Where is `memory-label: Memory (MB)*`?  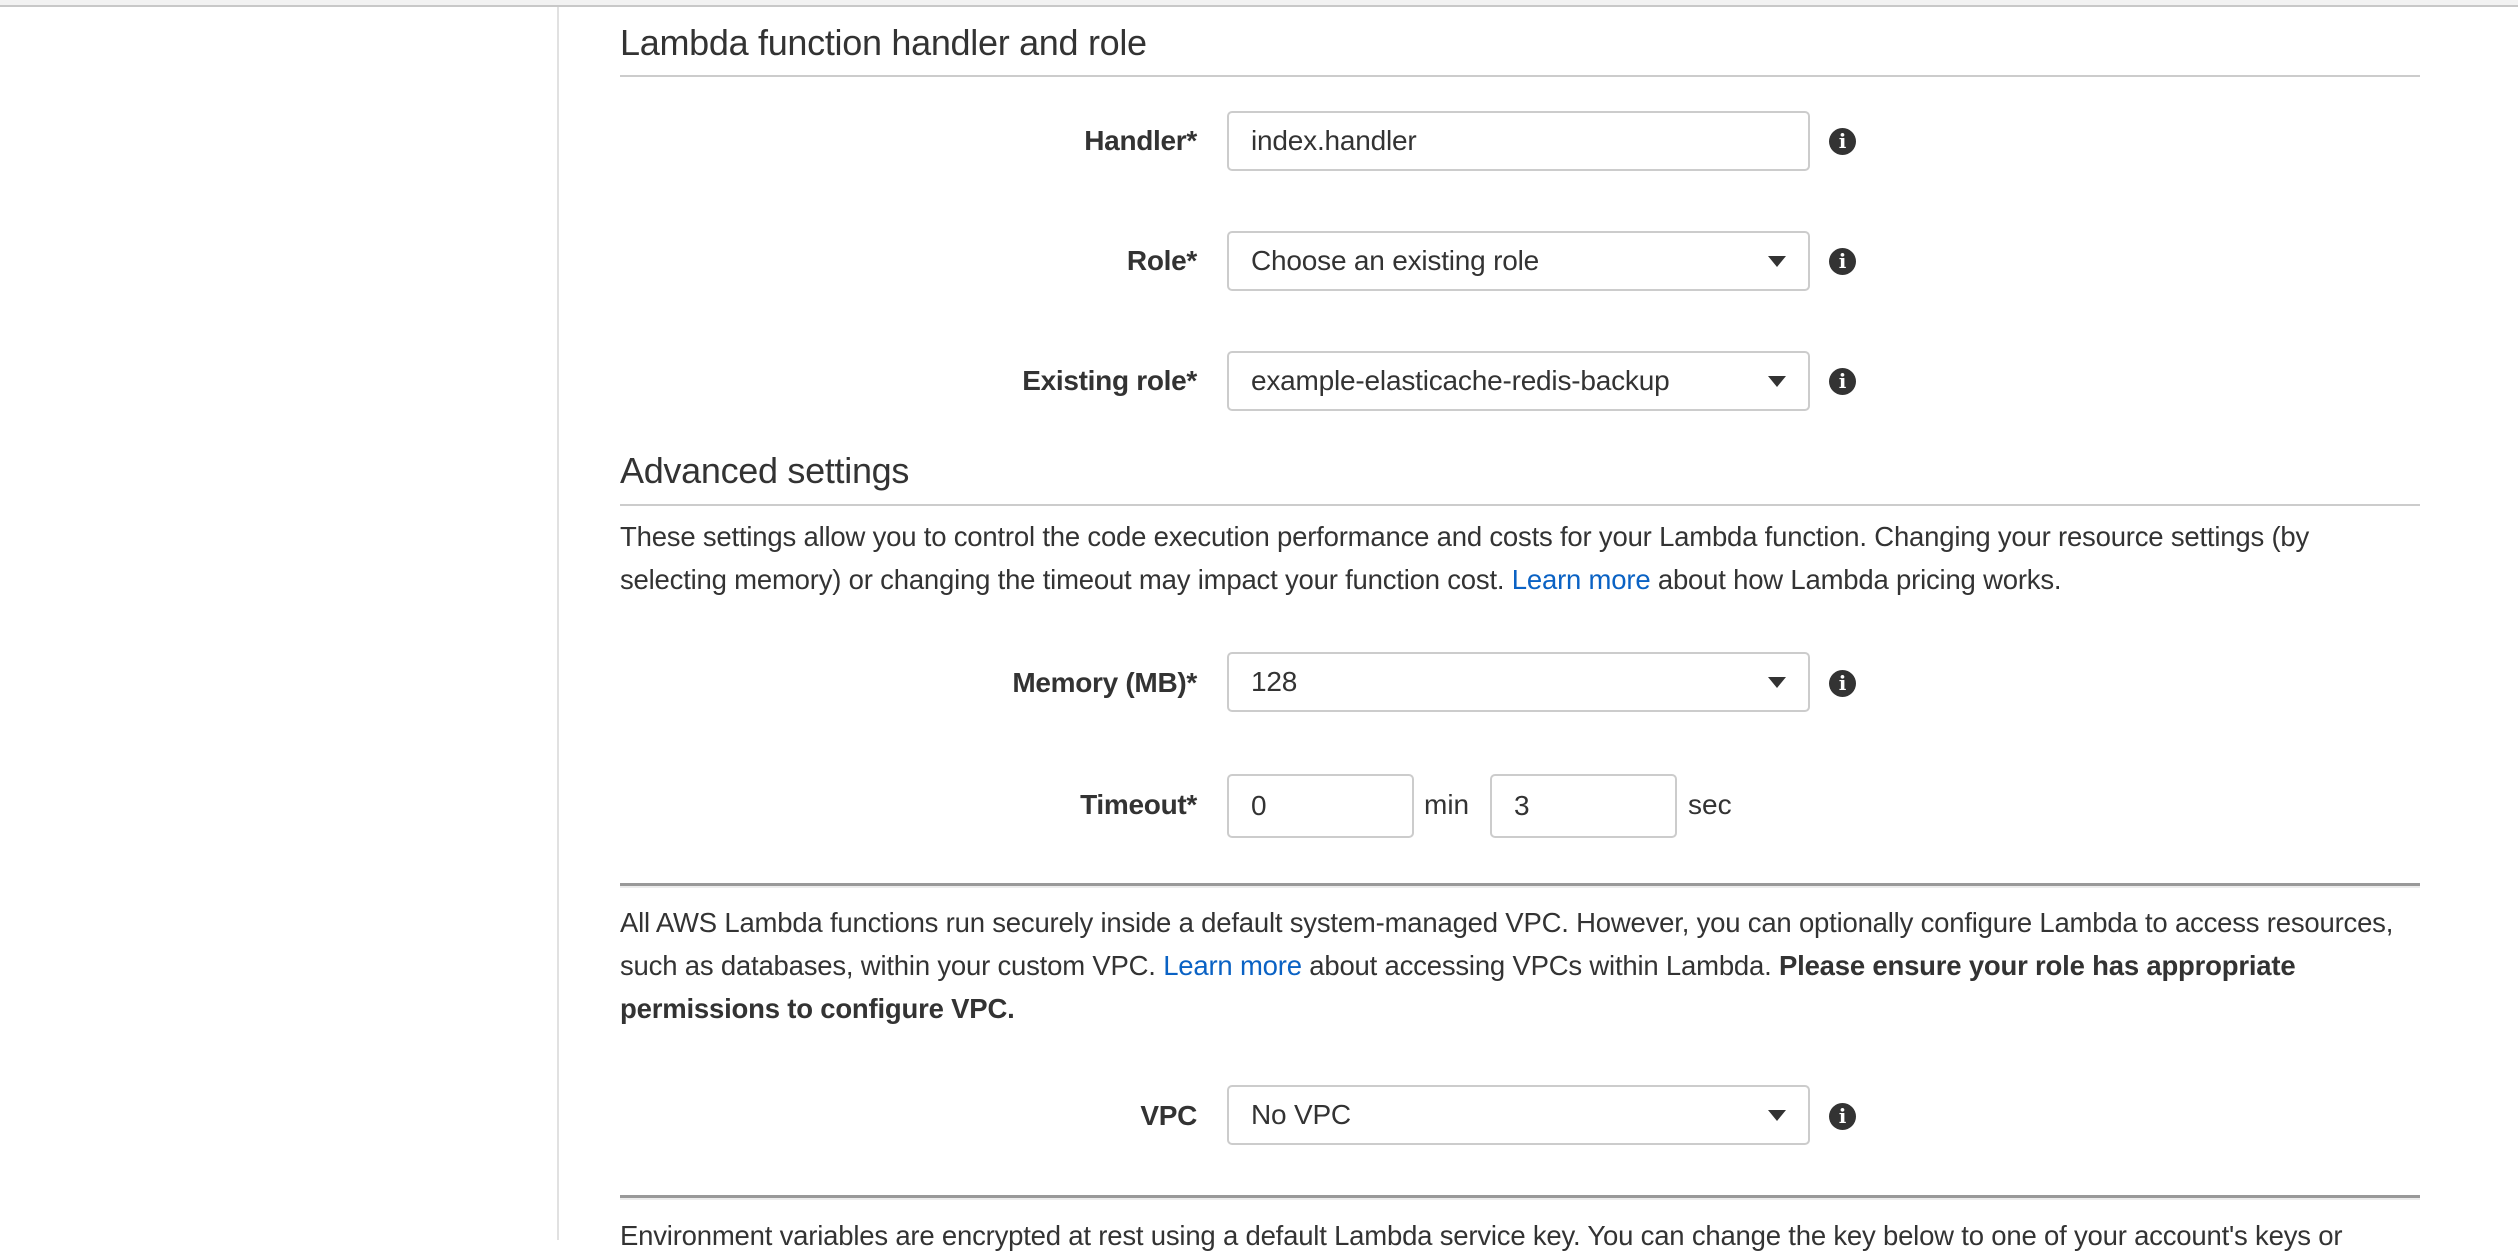 memory-label: Memory (MB)* is located at coordinates (1104, 682).